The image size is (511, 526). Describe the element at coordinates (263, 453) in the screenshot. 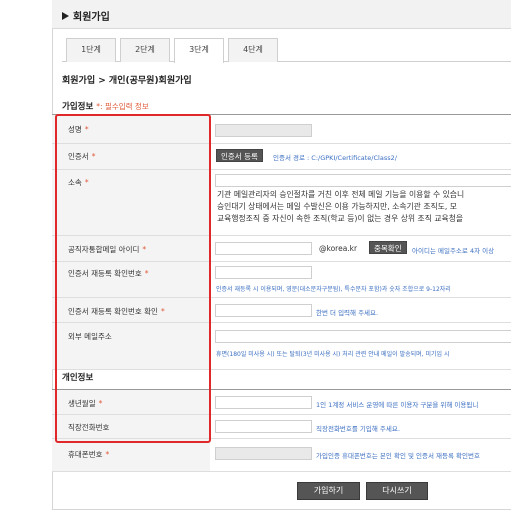

I see `mobile-input` at that location.